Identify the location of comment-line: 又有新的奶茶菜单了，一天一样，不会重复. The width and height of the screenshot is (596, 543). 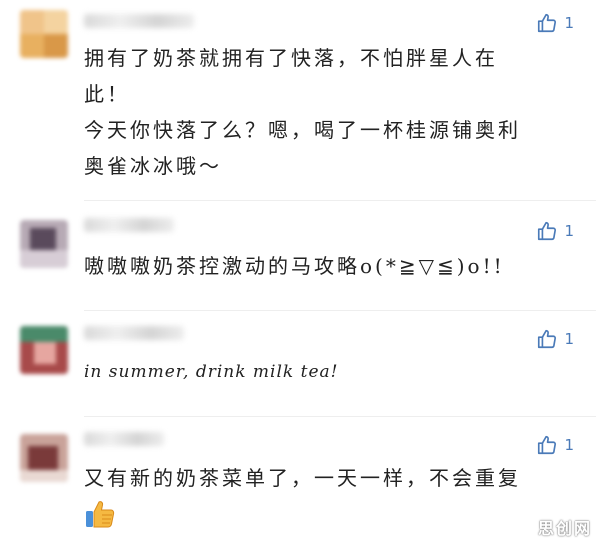
(302, 478).